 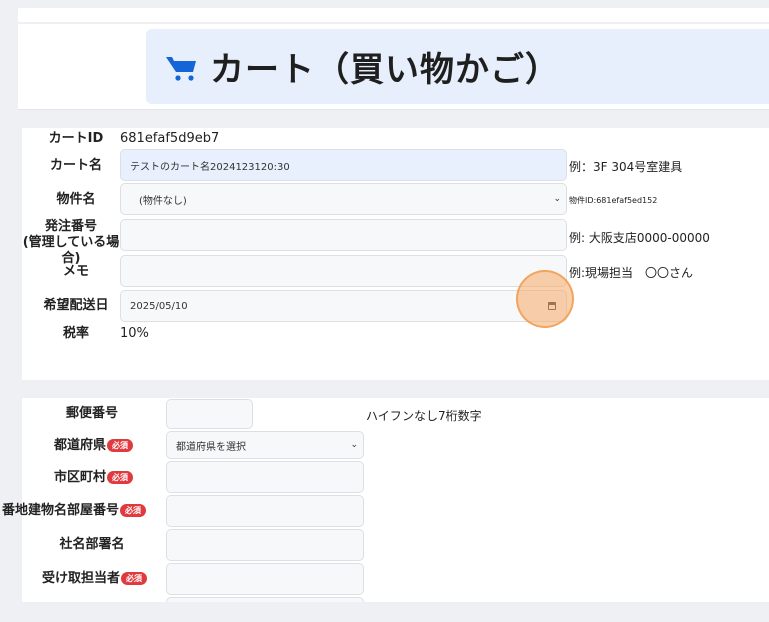 I want to click on prefecture-label-text: 都道府県, so click(x=80, y=445).